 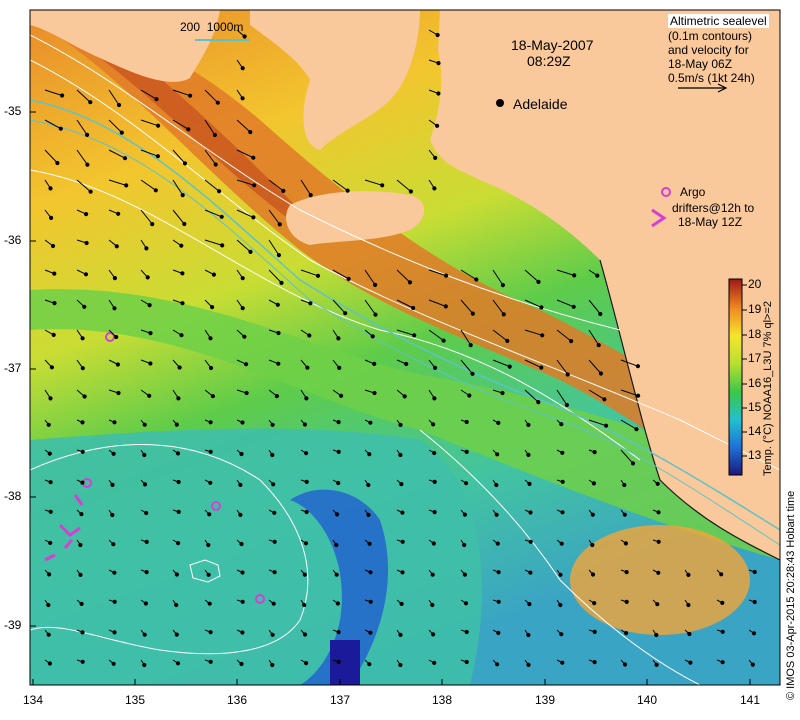 I want to click on x-tick: 134, so click(x=33, y=700).